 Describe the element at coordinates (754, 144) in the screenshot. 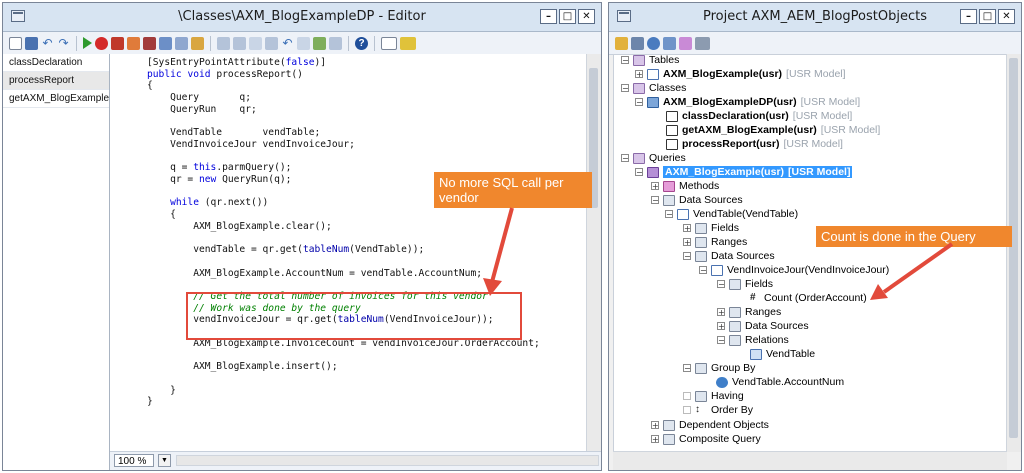

I see `tree-node-class-method: processReport(usr) [USR Model]` at that location.